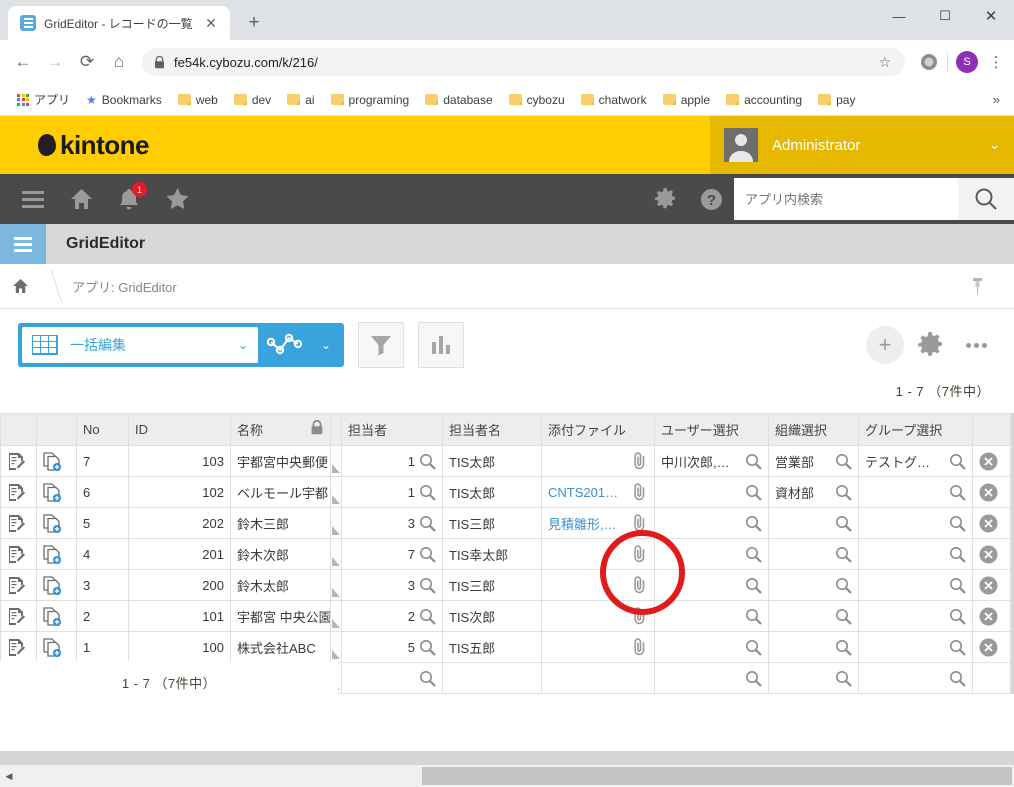 This screenshot has width=1014, height=787. Describe the element at coordinates (381, 345) in the screenshot. I see `filter-button` at that location.